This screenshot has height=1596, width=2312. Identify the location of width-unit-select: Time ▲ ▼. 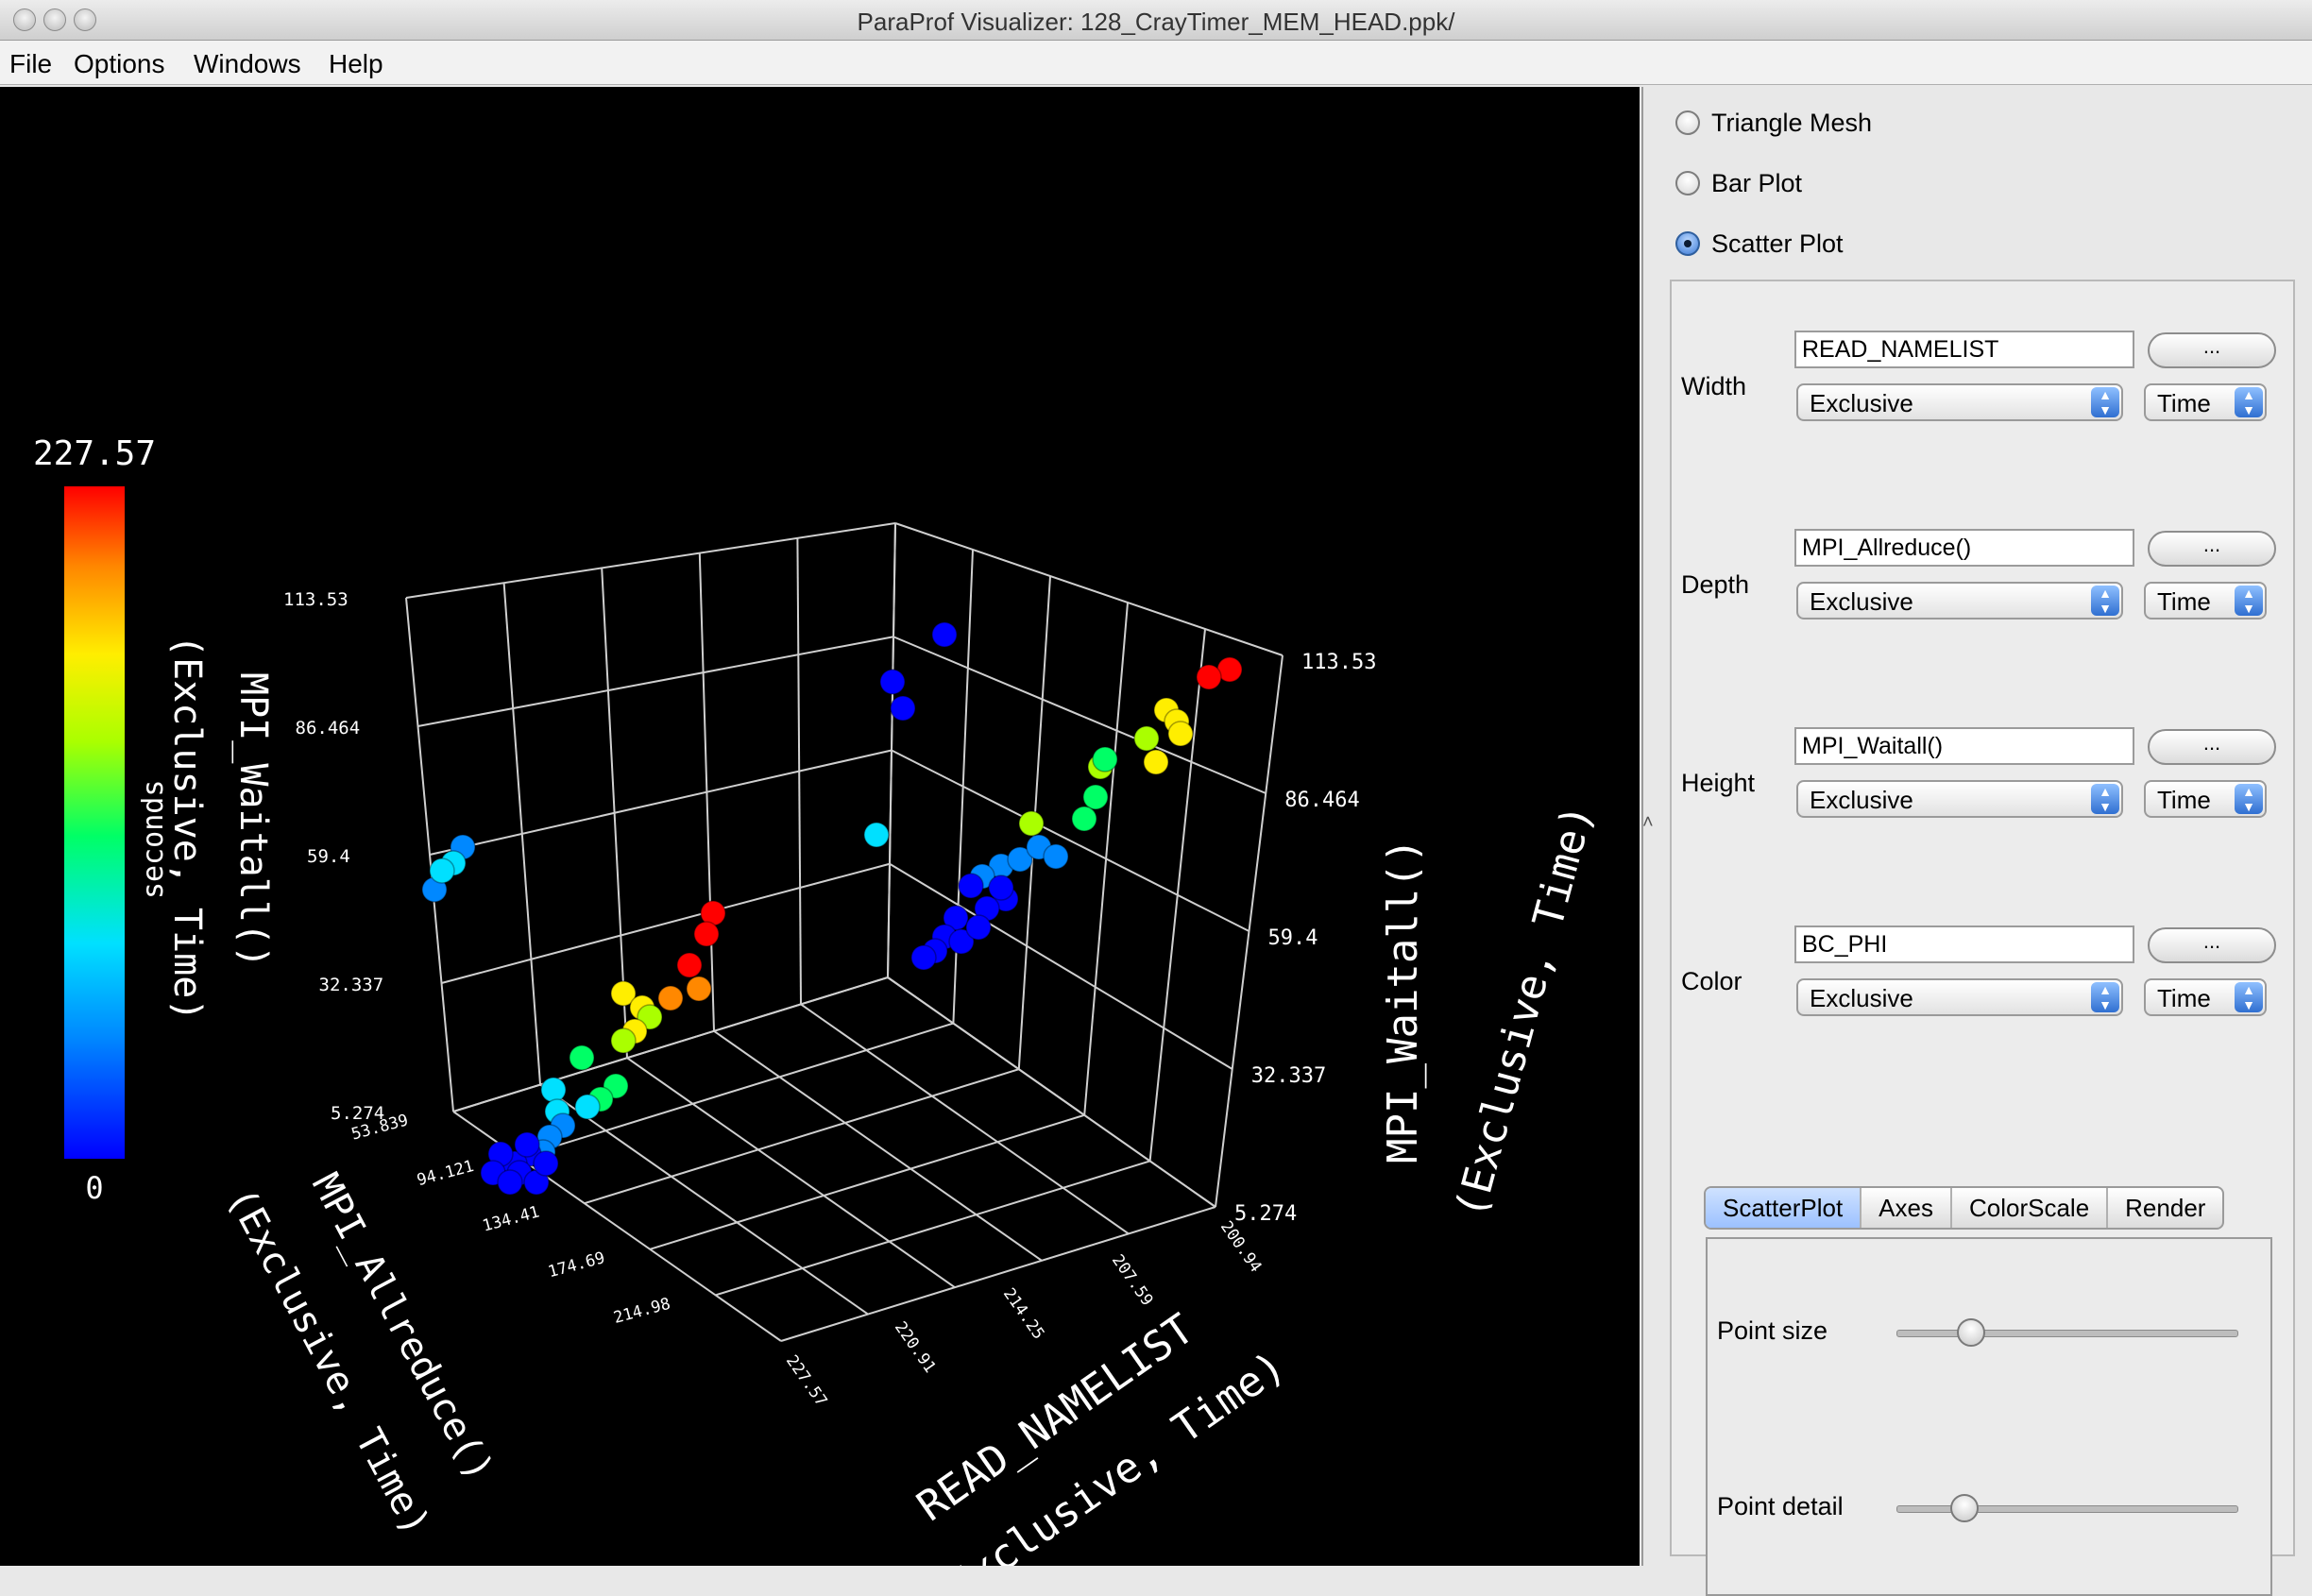
(2205, 402).